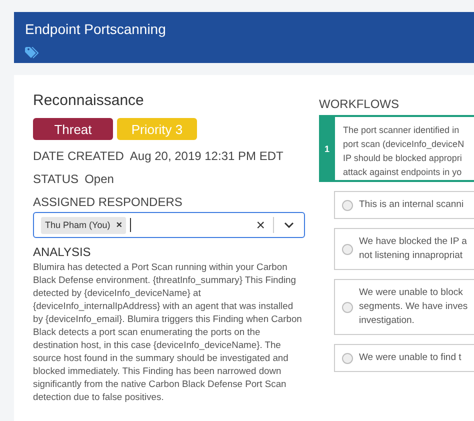  I want to click on remove-icon: ×, so click(119, 225).